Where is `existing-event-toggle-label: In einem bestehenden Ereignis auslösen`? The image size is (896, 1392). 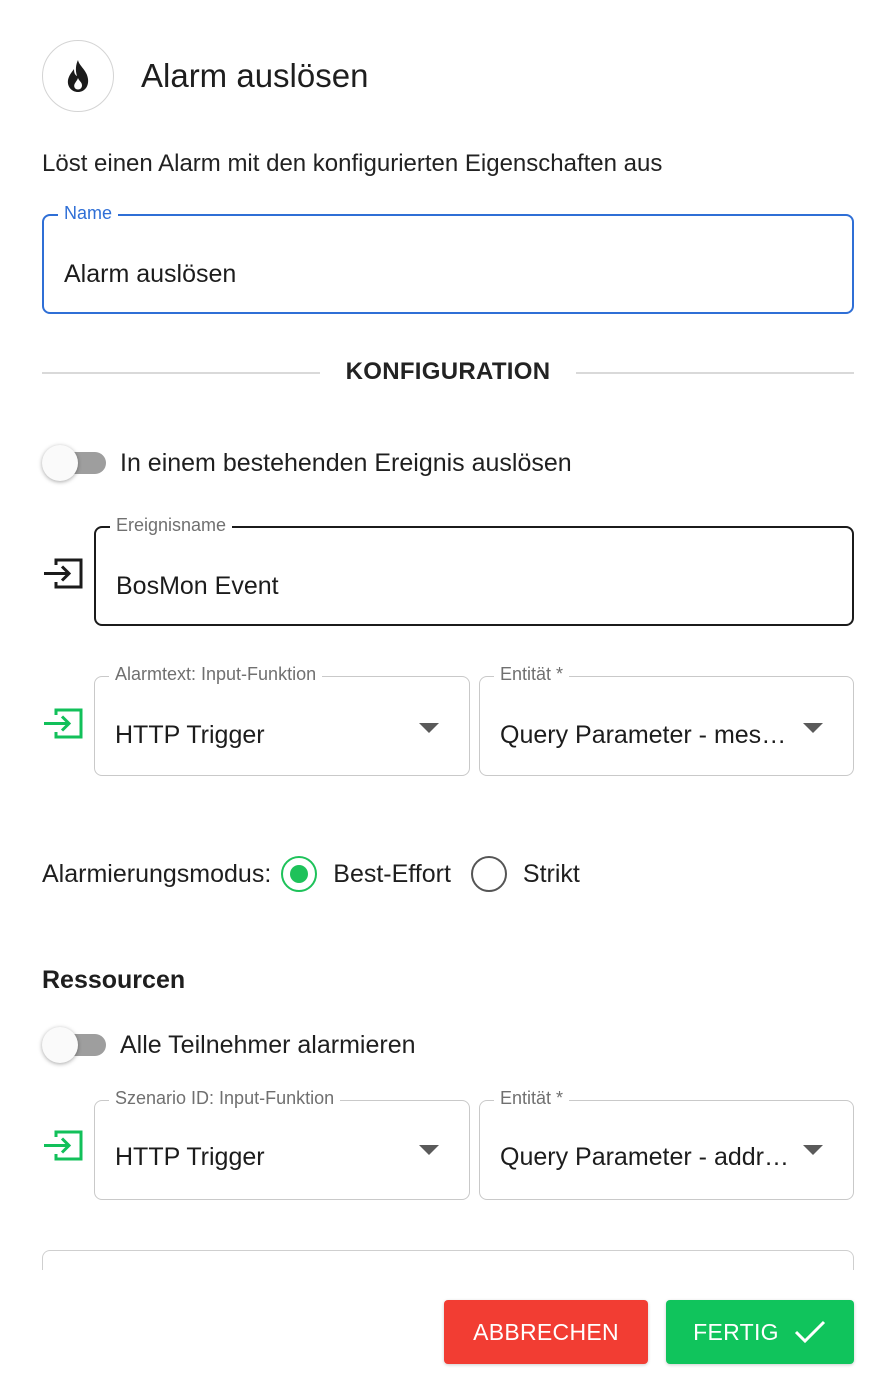
existing-event-toggle-label: In einem bestehenden Ereignis auslösen is located at coordinates (346, 462).